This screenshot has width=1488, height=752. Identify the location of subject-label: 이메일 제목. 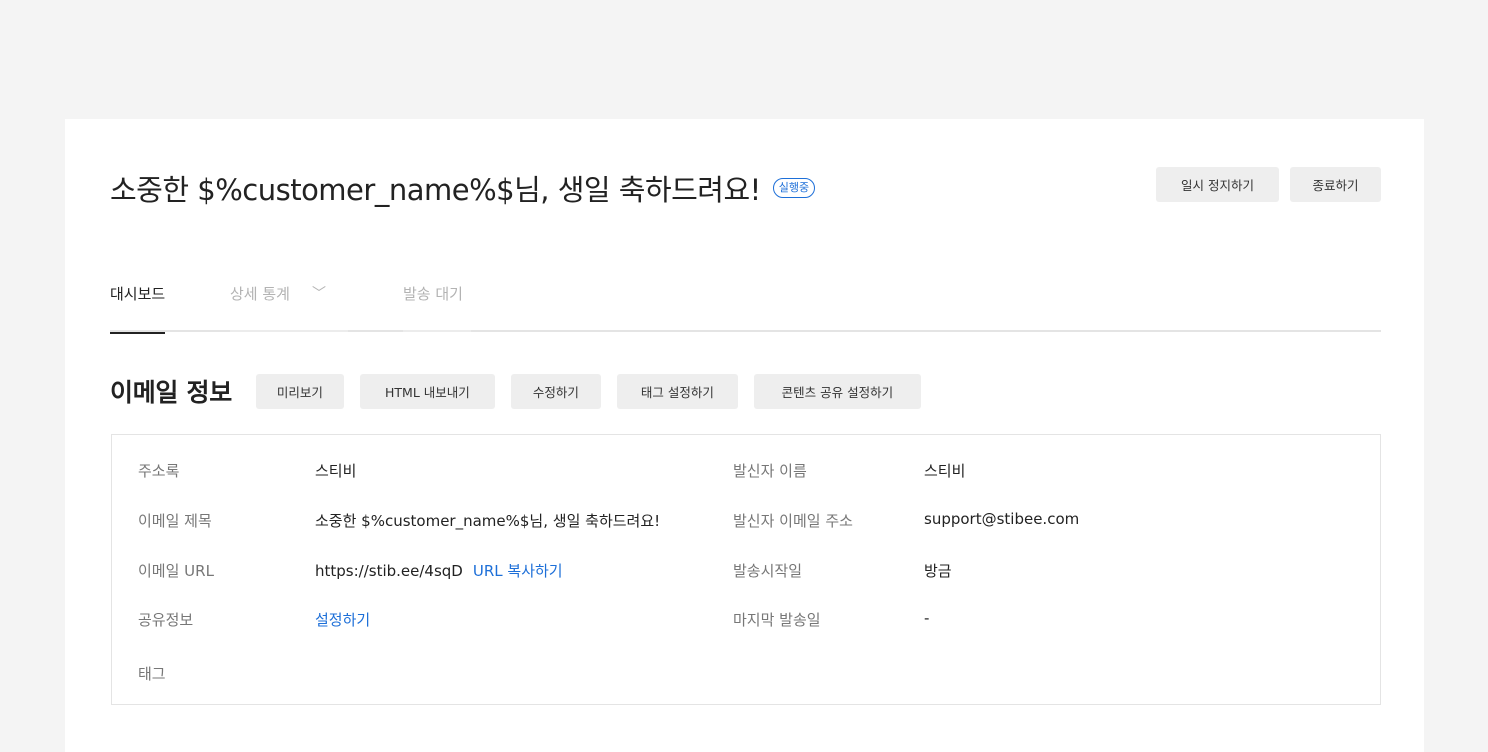
(175, 521).